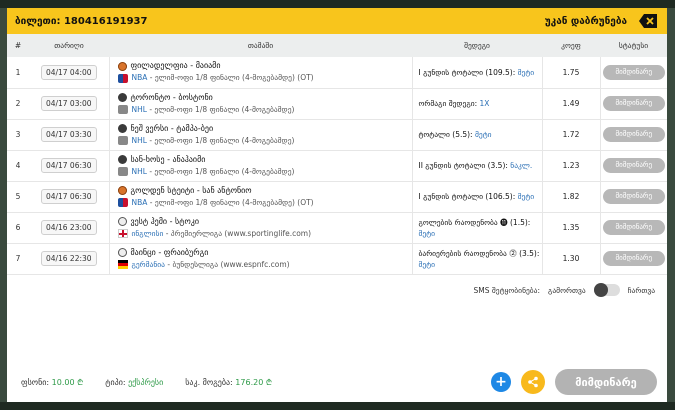 This screenshot has height=410, width=675. What do you see at coordinates (172, 98) in the screenshot?
I see `event-title: ტორონტო - ბოსტონი` at bounding box center [172, 98].